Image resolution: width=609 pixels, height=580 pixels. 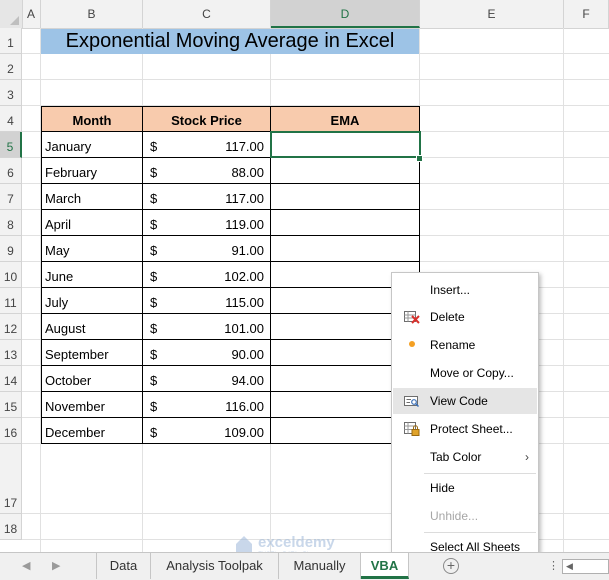 I want to click on row-header-9: 9, so click(x=11, y=249).